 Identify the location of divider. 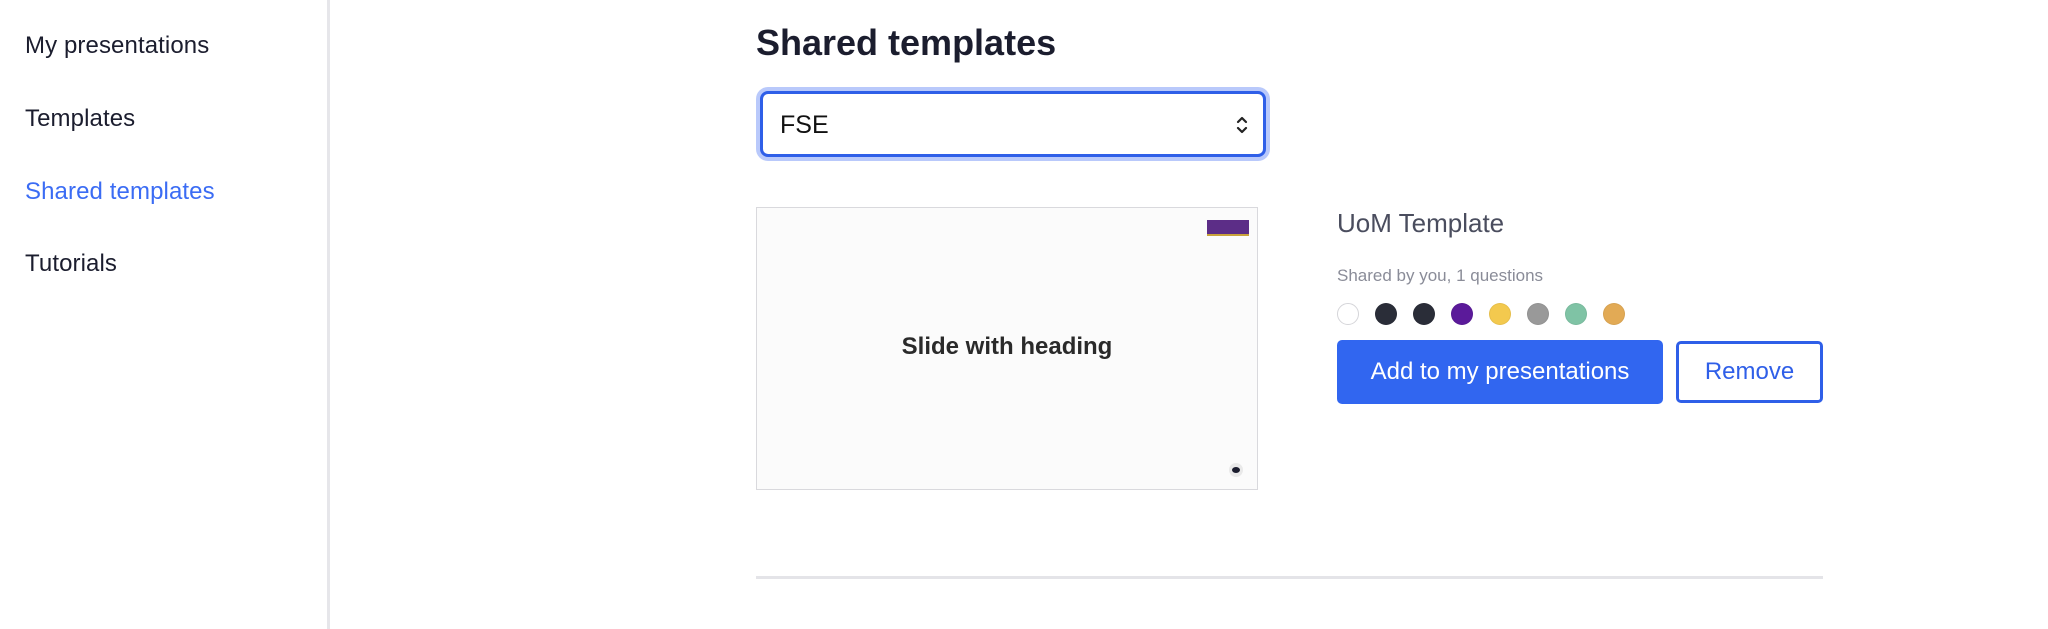
(1289, 577).